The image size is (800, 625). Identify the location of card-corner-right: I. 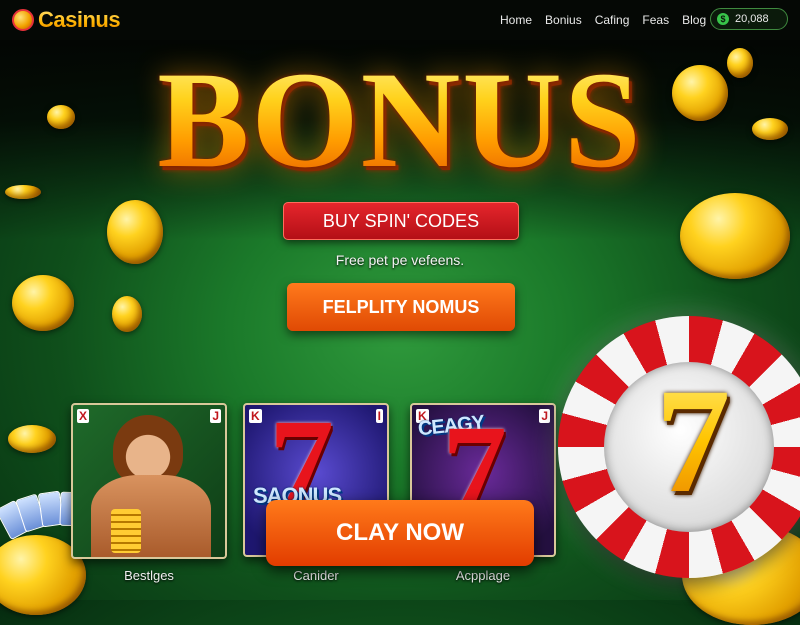
(379, 416).